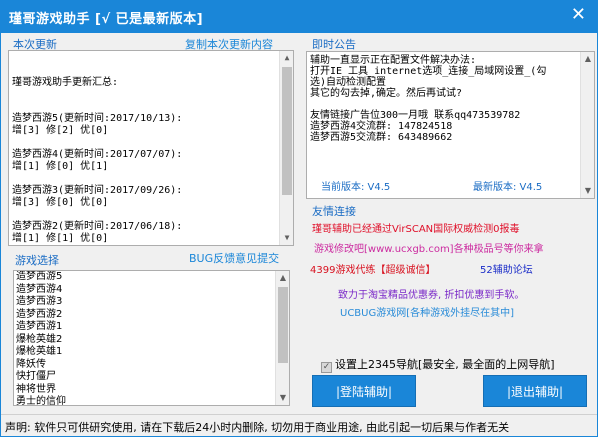 This screenshot has width=598, height=437. Describe the element at coordinates (334, 44) in the screenshot. I see `notice-section-label: 即时公告` at that location.